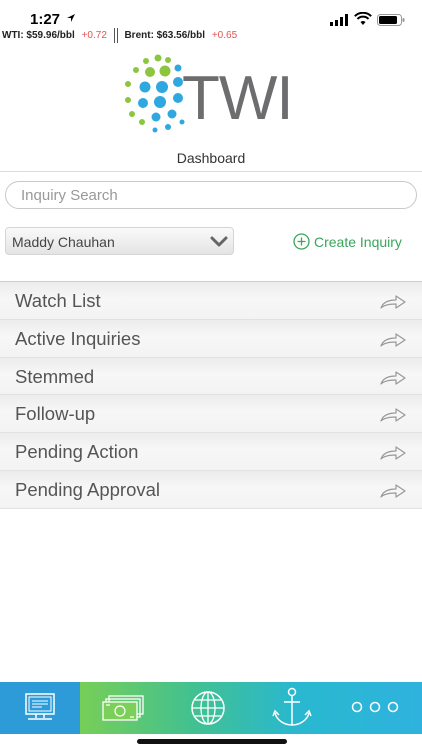  What do you see at coordinates (78, 338) in the screenshot?
I see `menu-item-label: Active Inquiries` at bounding box center [78, 338].